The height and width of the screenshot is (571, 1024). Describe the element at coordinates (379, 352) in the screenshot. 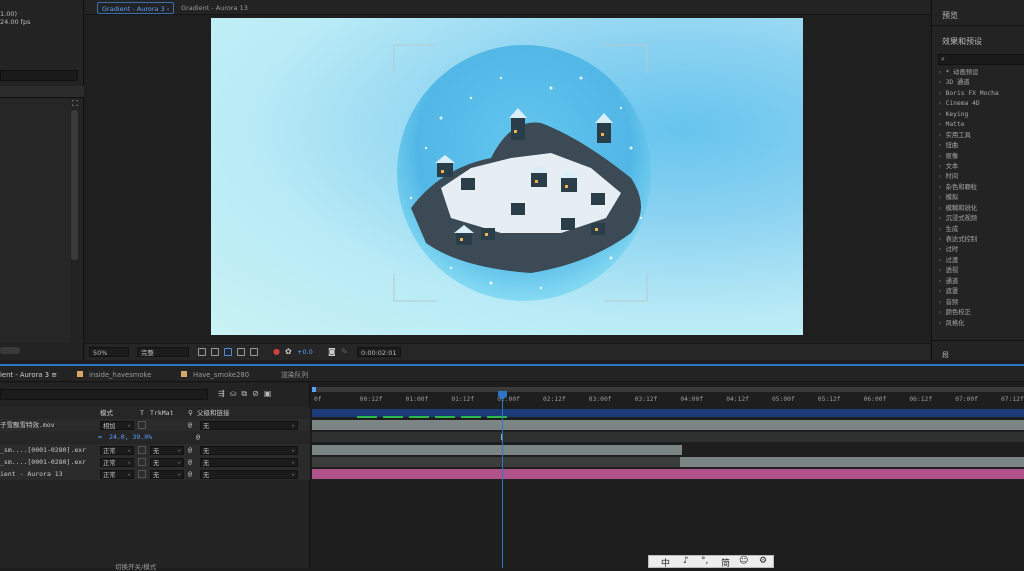

I see `current-time-field: 0:00:02:01` at that location.